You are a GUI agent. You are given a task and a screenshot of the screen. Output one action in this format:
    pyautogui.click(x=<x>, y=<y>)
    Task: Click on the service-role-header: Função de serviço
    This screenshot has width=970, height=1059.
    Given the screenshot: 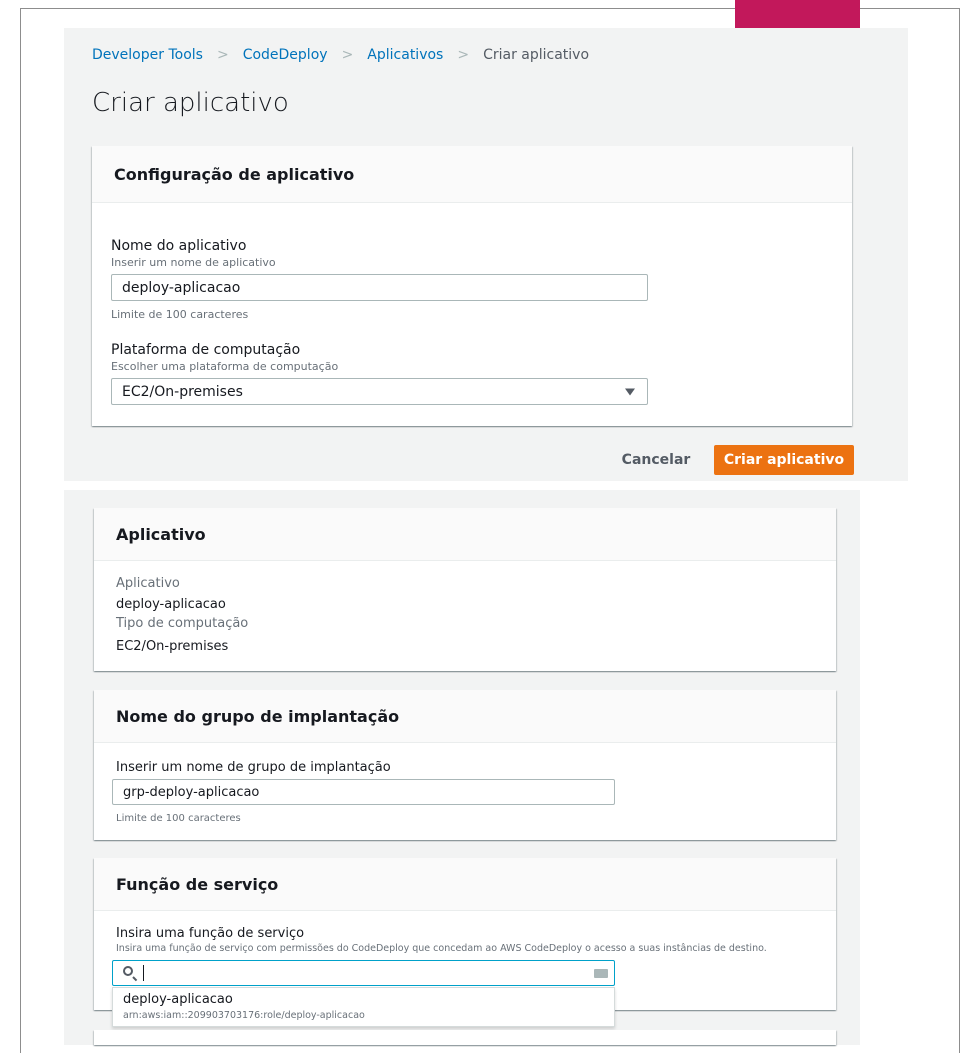 What is the action you would take?
    pyautogui.click(x=465, y=884)
    